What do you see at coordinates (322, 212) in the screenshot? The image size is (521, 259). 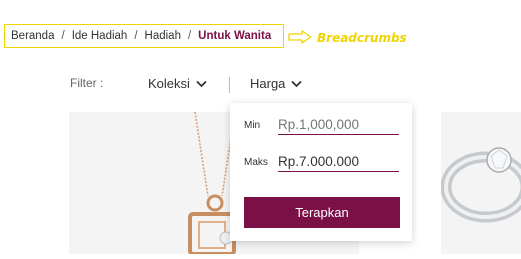 I see `apply-button: Terapkan` at bounding box center [322, 212].